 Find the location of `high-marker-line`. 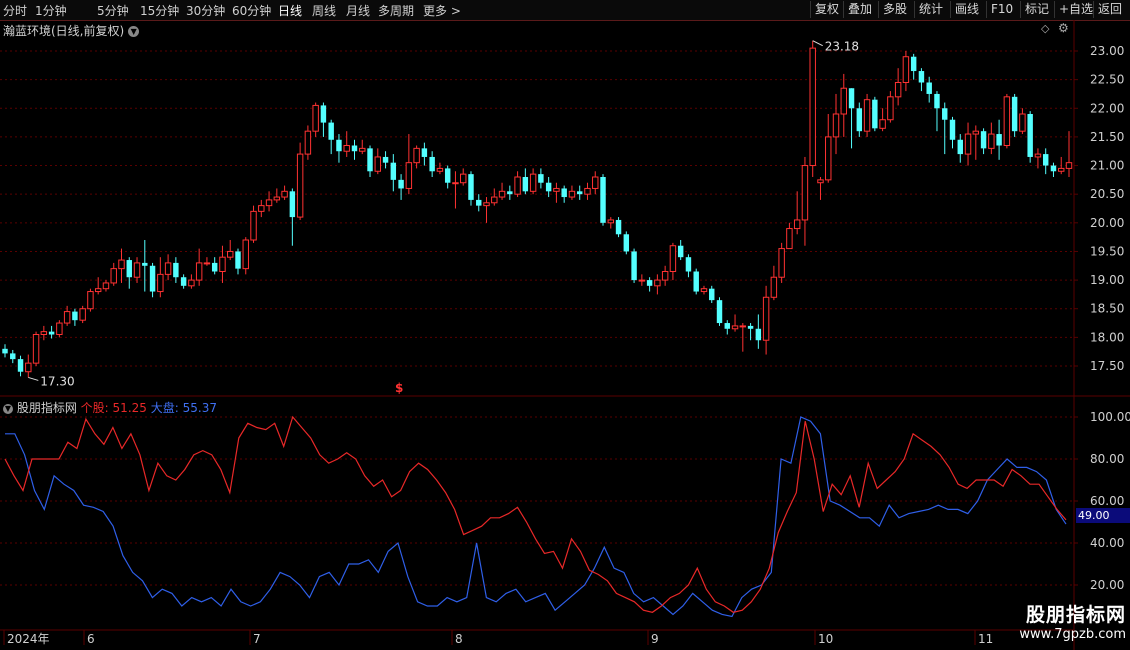

high-marker-line is located at coordinates (817, 43).